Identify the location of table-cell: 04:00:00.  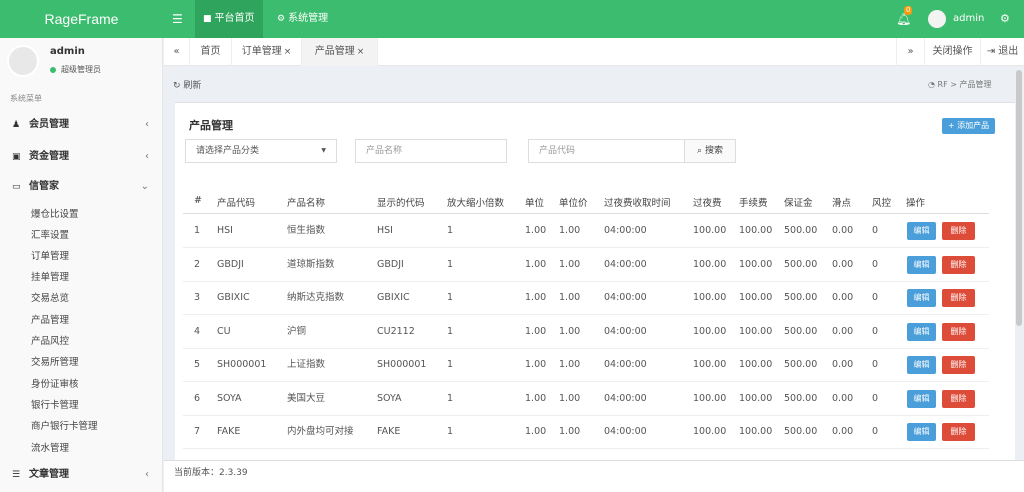
(625, 331).